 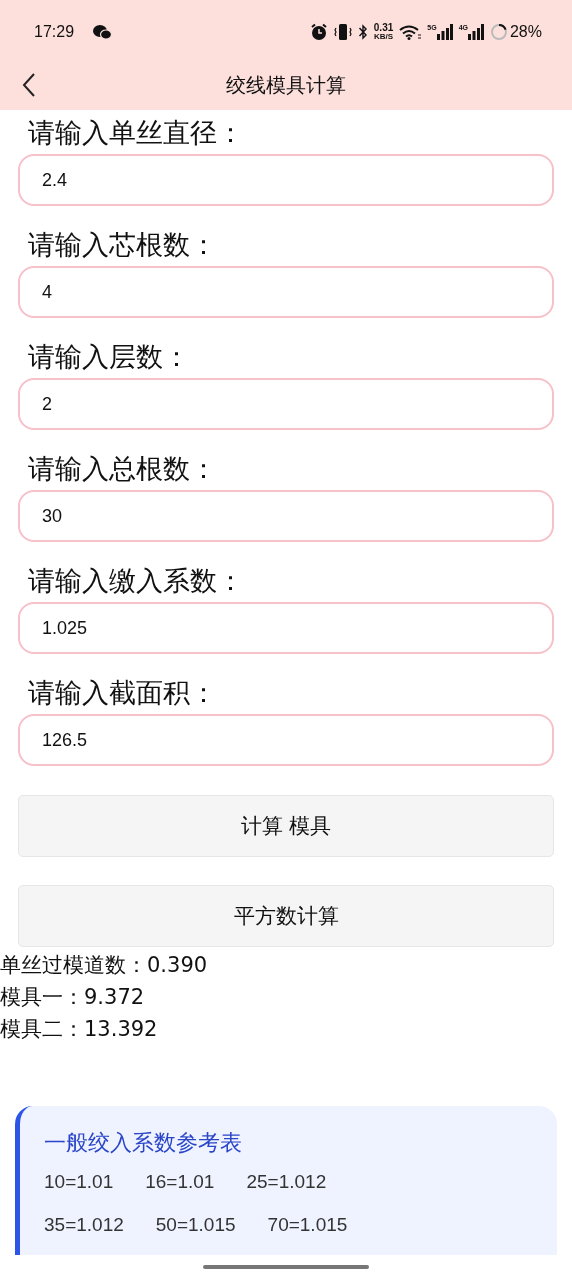 I want to click on field-label: 请输入总根数：, so click(x=122, y=469).